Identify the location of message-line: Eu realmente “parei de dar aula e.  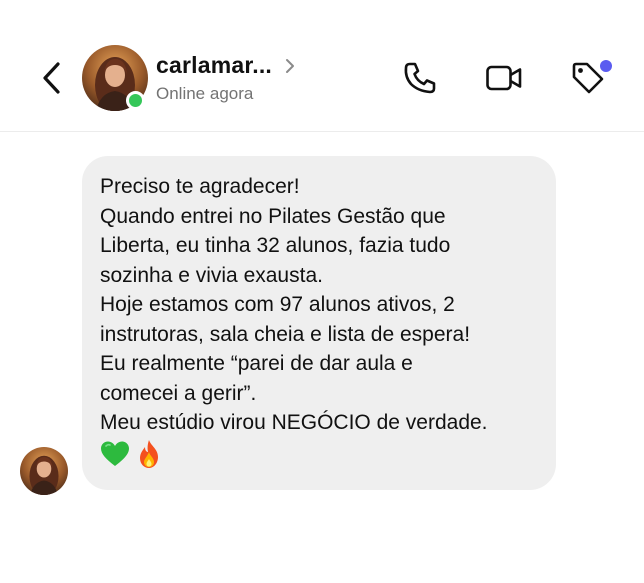
(256, 363).